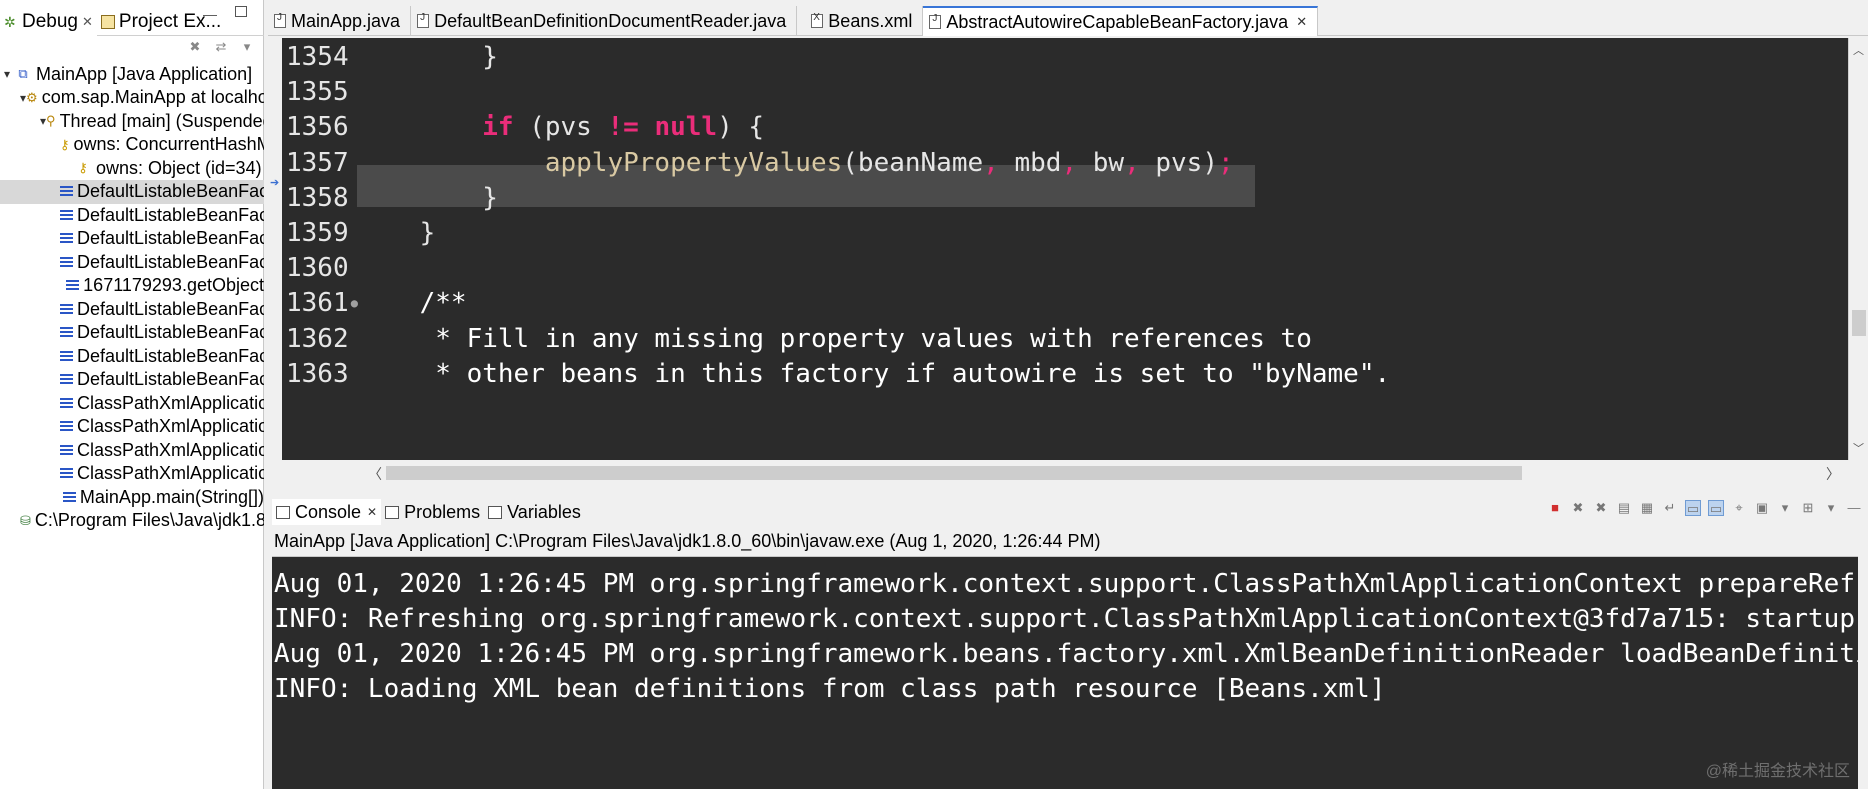 The width and height of the screenshot is (1868, 789). I want to click on java-app-icon: ⧉, so click(23, 73).